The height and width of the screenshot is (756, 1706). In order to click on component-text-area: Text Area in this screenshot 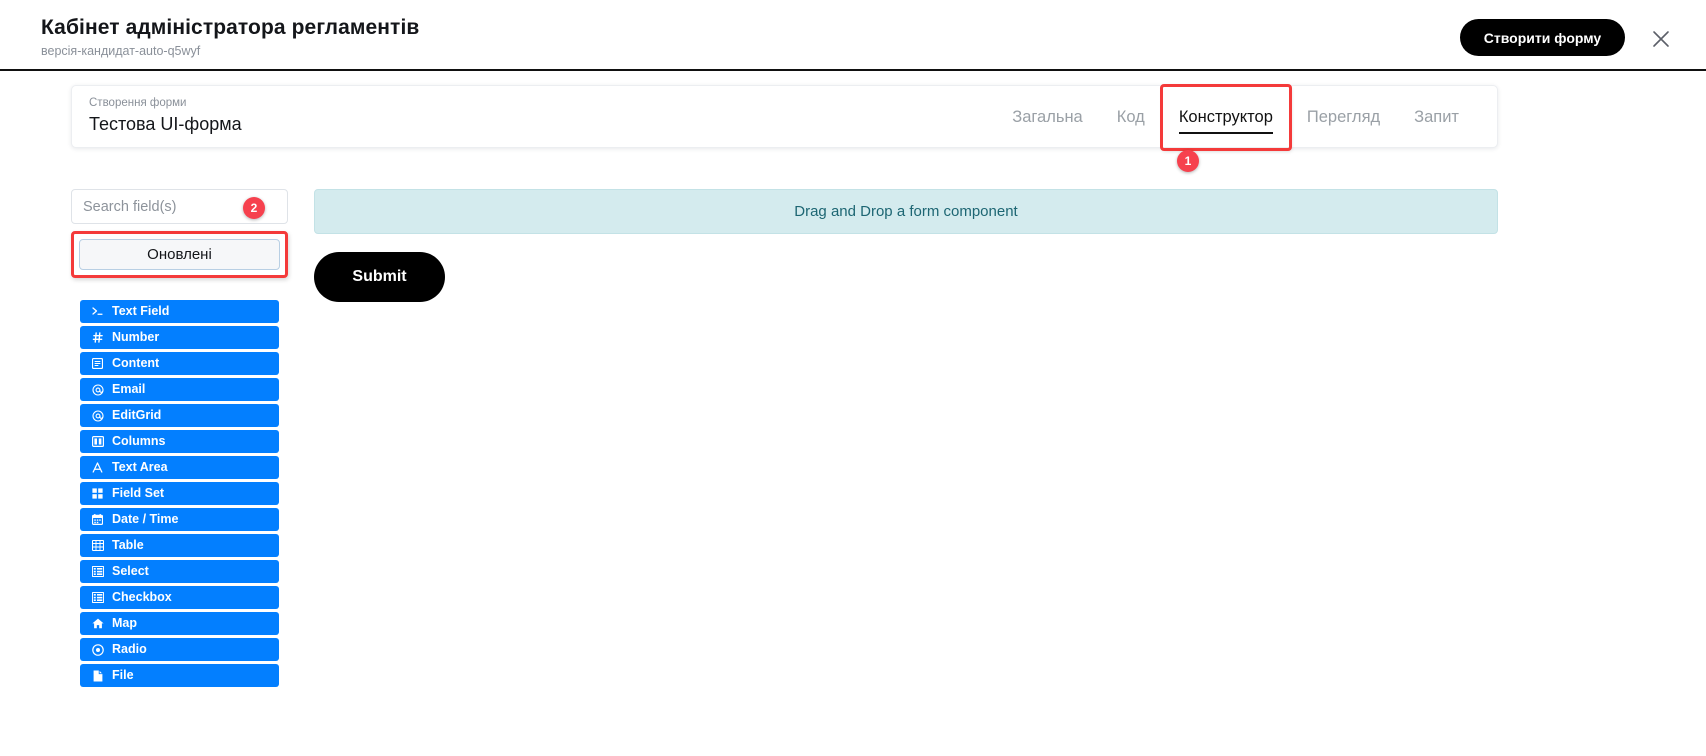, I will do `click(179, 467)`.